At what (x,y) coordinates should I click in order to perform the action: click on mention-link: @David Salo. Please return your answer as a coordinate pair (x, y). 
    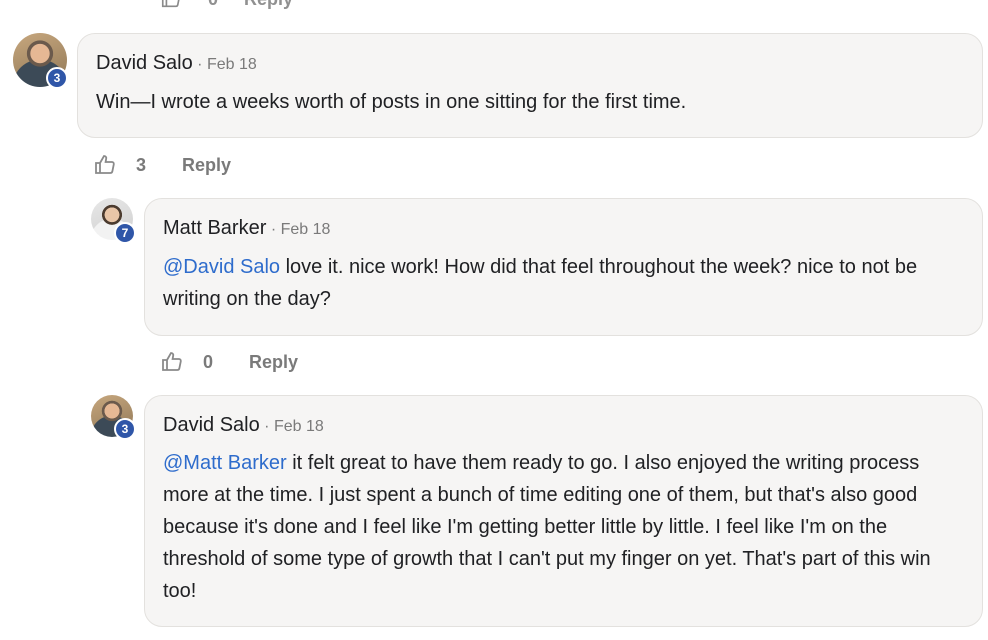
    Looking at the image, I should click on (221, 267).